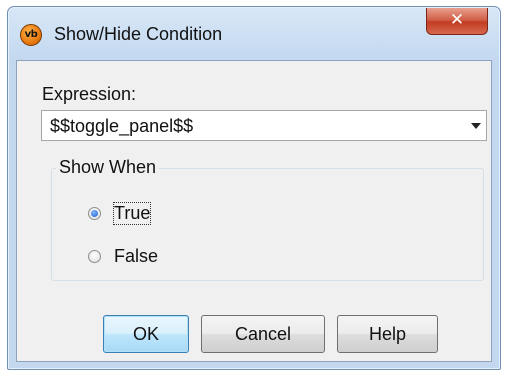  Describe the element at coordinates (94, 213) in the screenshot. I see `radio-true` at that location.